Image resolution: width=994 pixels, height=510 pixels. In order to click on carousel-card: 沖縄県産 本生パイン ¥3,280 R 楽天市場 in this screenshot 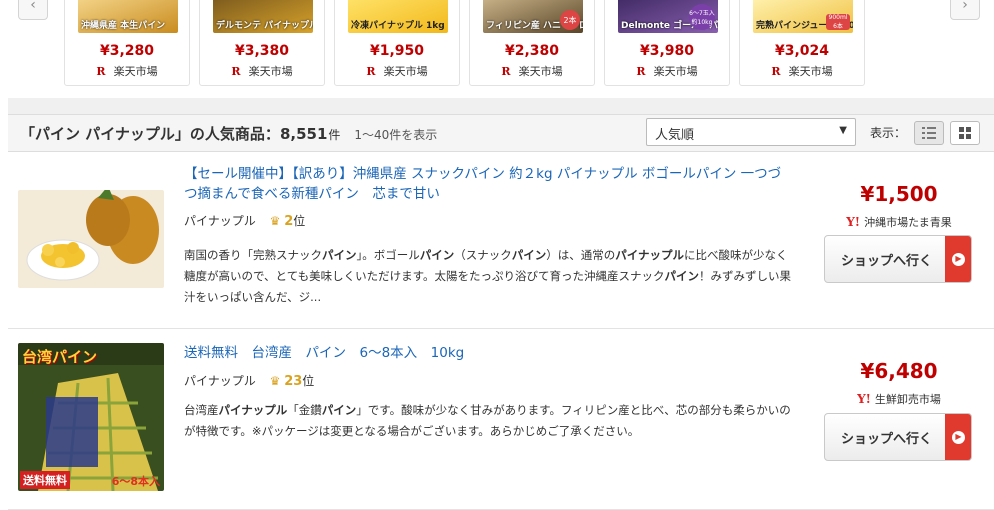, I will do `click(127, 43)`.